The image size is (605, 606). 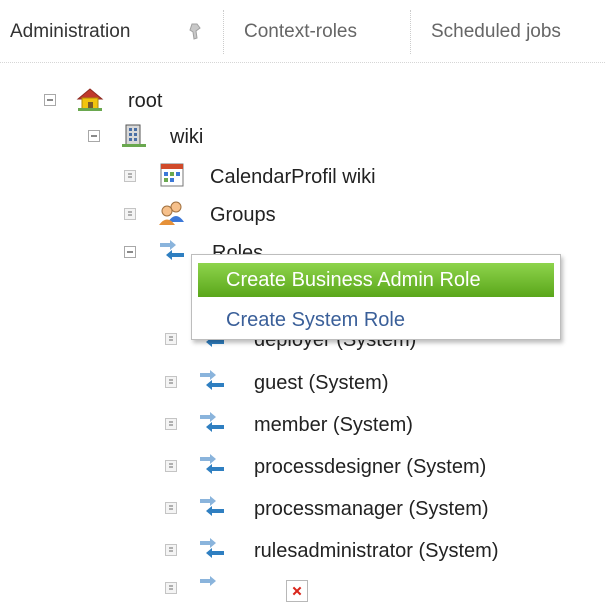 I want to click on tab-context-roles: Context-roles, so click(x=300, y=32).